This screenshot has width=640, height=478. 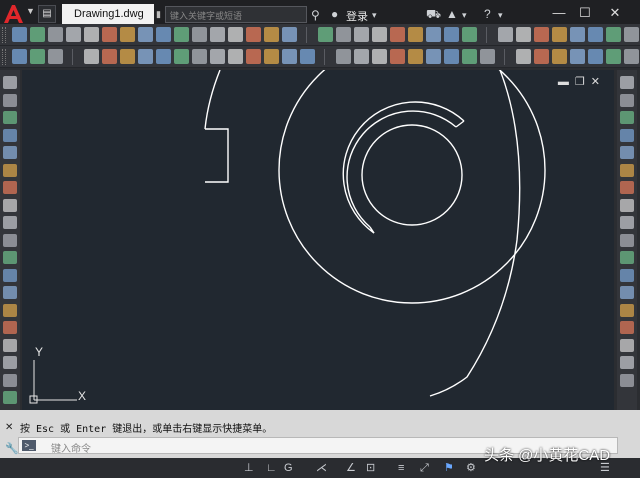 What do you see at coordinates (12, 448) in the screenshot?
I see `command-customize-icon: 🔧` at bounding box center [12, 448].